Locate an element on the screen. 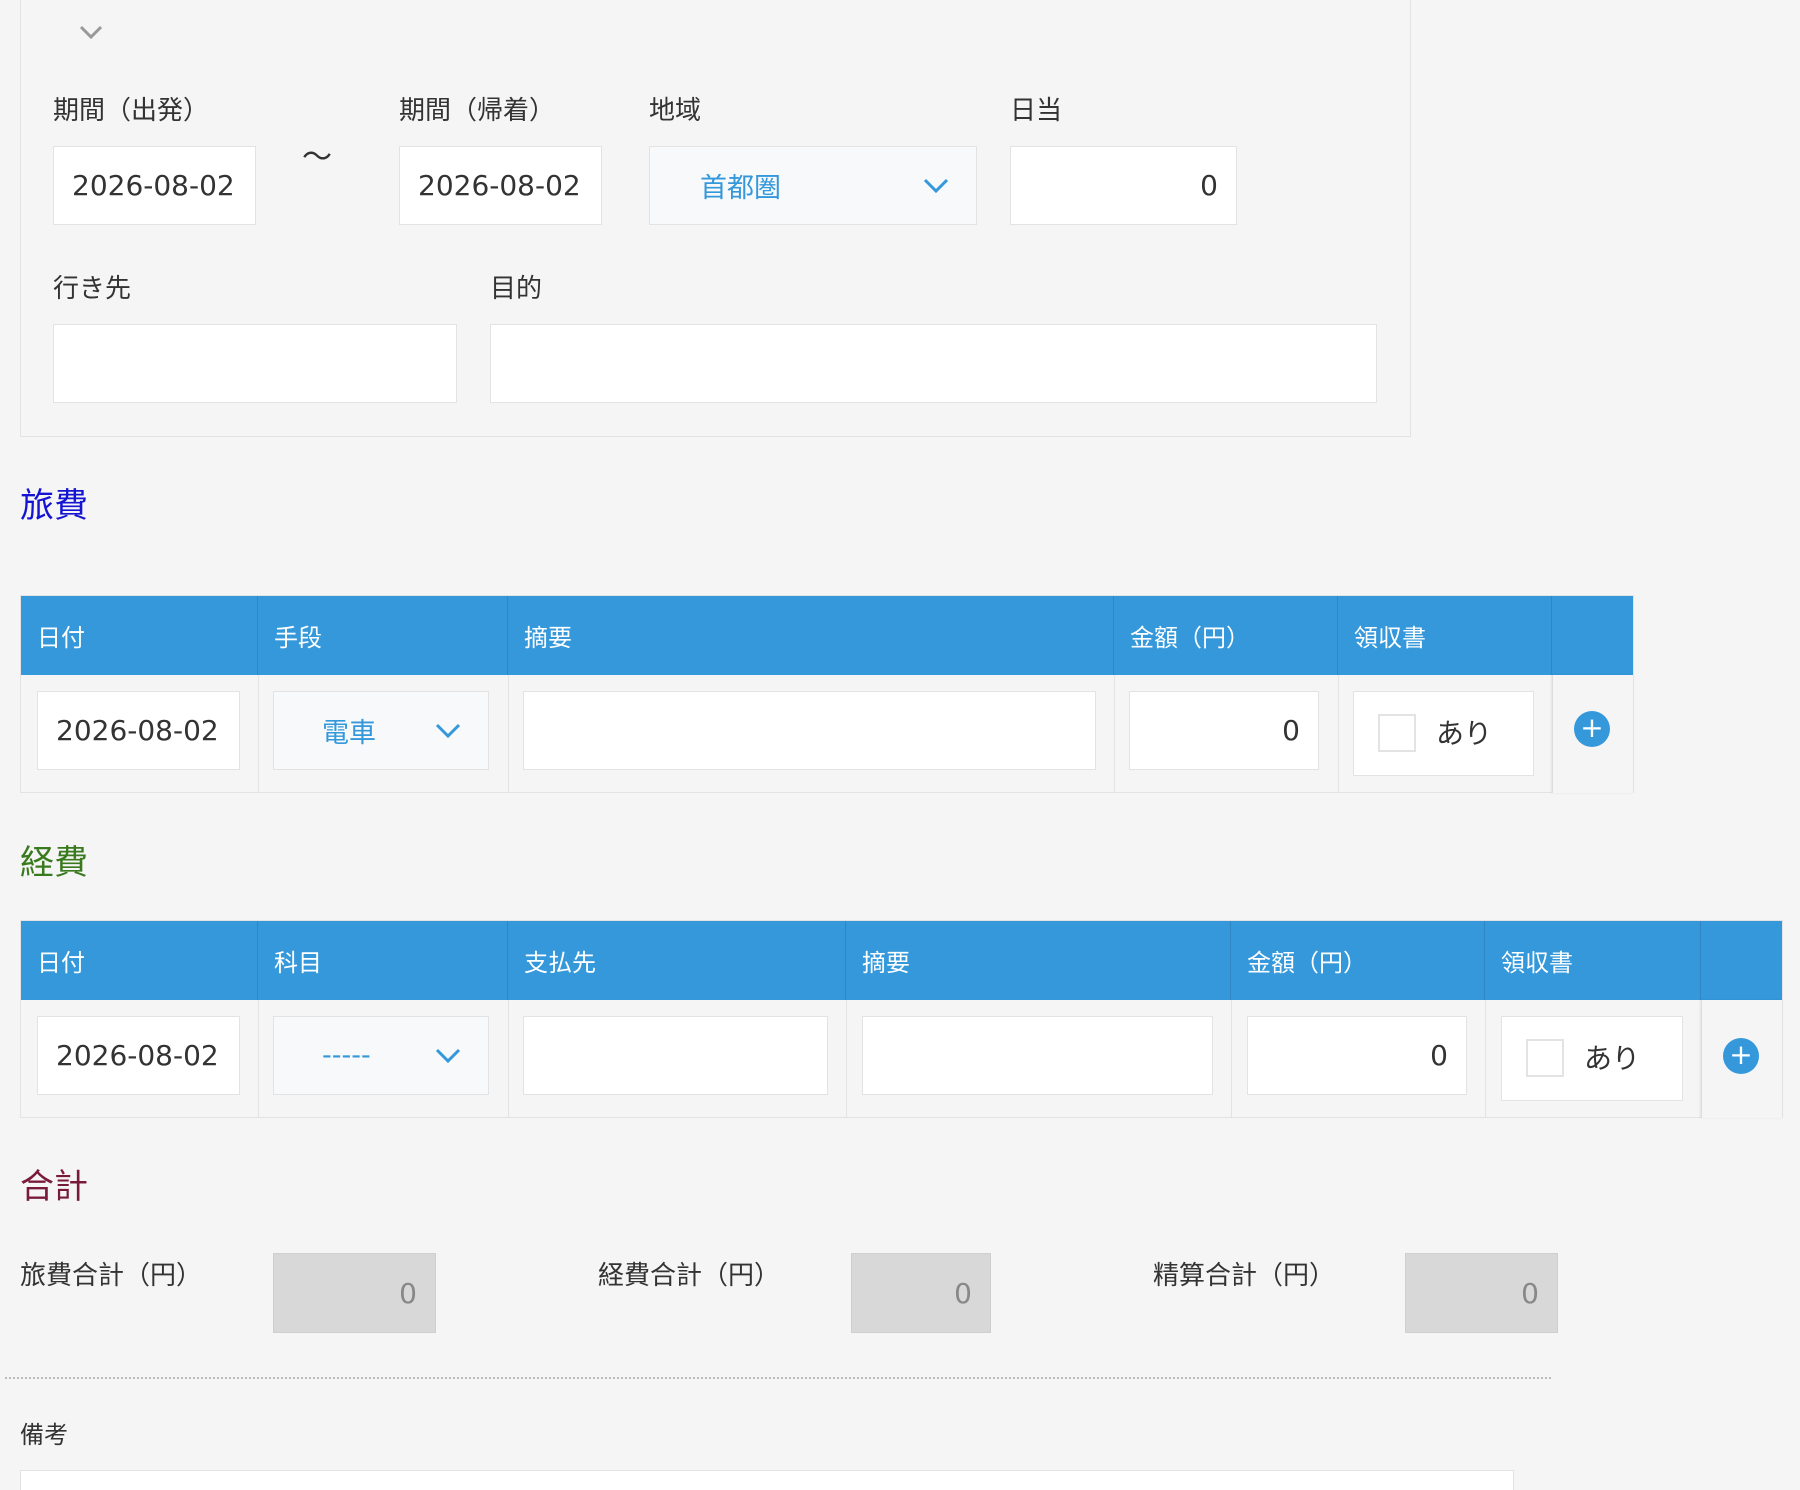 The width and height of the screenshot is (1800, 1490). travel-method-value: 電車 is located at coordinates (349, 733).